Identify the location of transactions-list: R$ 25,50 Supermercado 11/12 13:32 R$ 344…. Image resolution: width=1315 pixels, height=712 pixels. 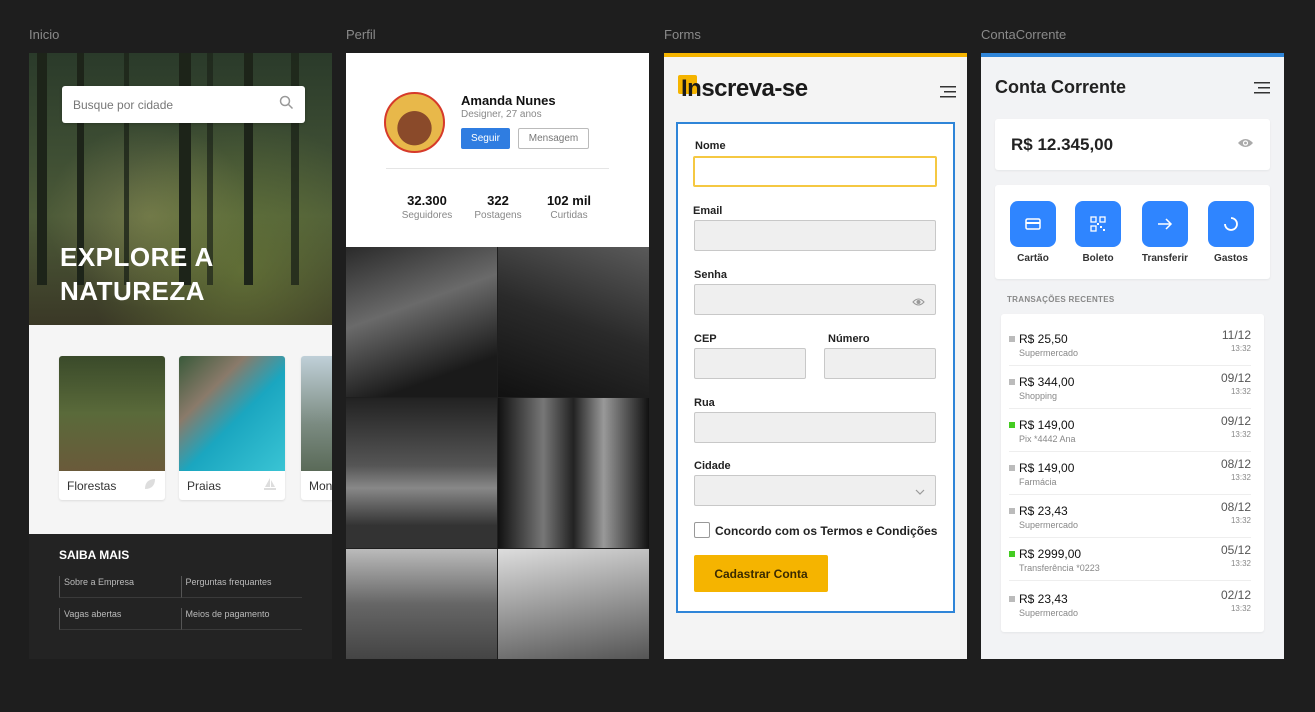
(1132, 473).